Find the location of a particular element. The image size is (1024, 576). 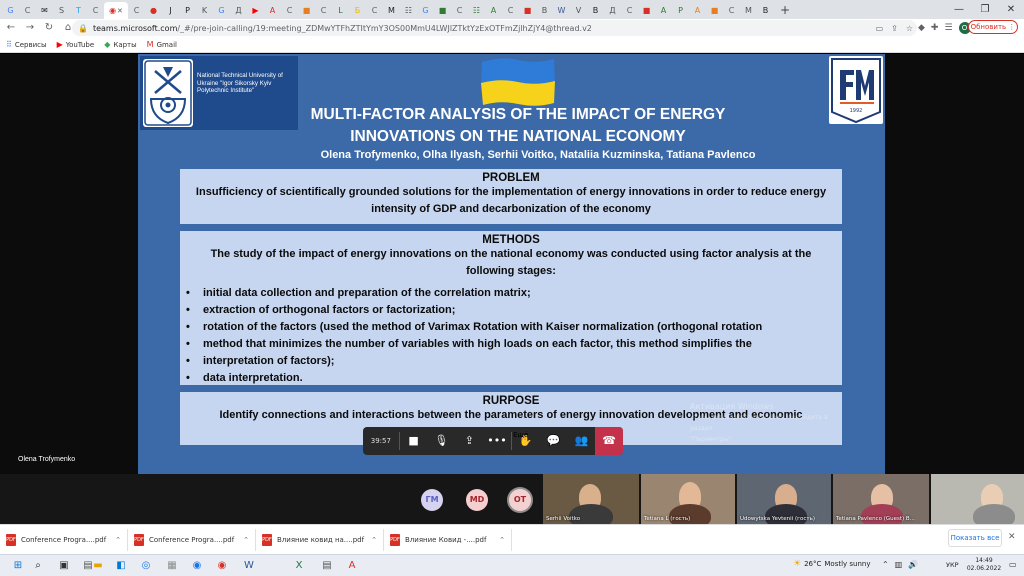

bookmark-item: ⠿ Сервисы is located at coordinates (26, 44).